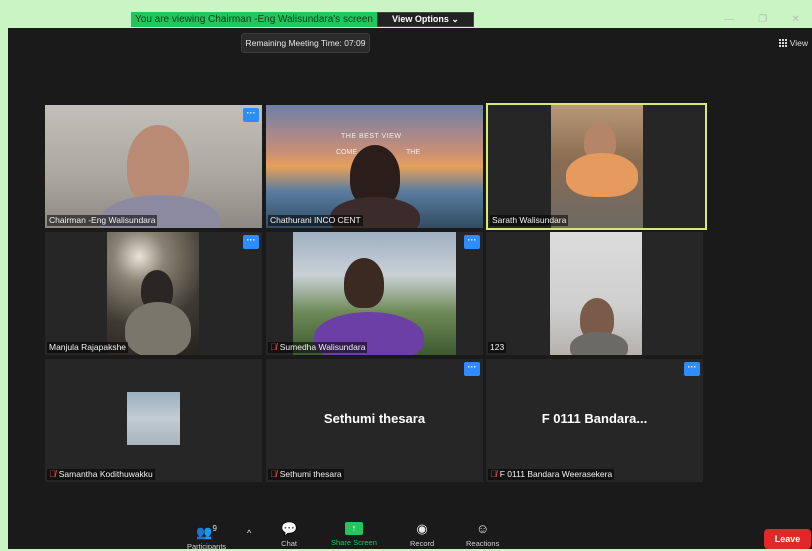  I want to click on remaining-time-indicator: Remaining Meeting Time: 07:09, so click(305, 43).